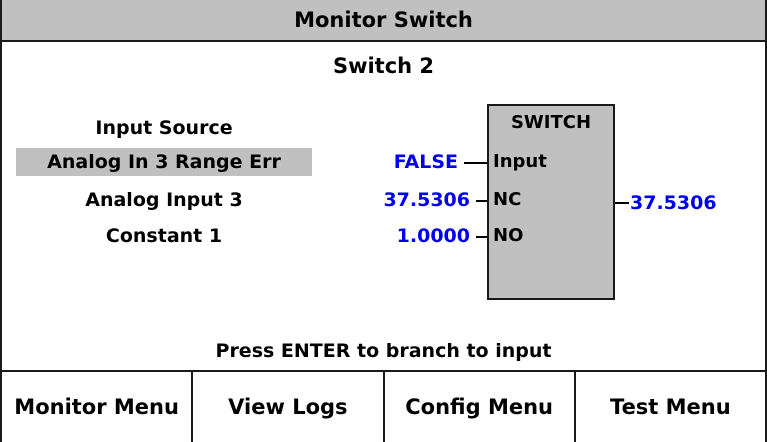 Image resolution: width=767 pixels, height=442 pixels. What do you see at coordinates (551, 122) in the screenshot?
I see `switch-block-title: SWITCH` at bounding box center [551, 122].